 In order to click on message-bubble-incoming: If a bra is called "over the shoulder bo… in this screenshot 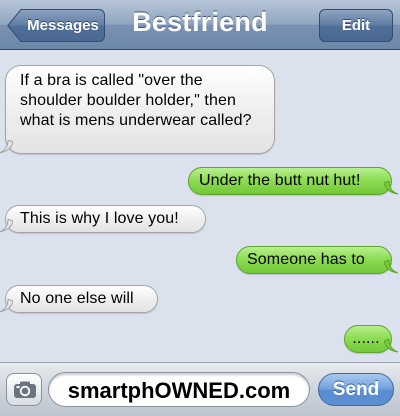, I will do `click(137, 109)`.